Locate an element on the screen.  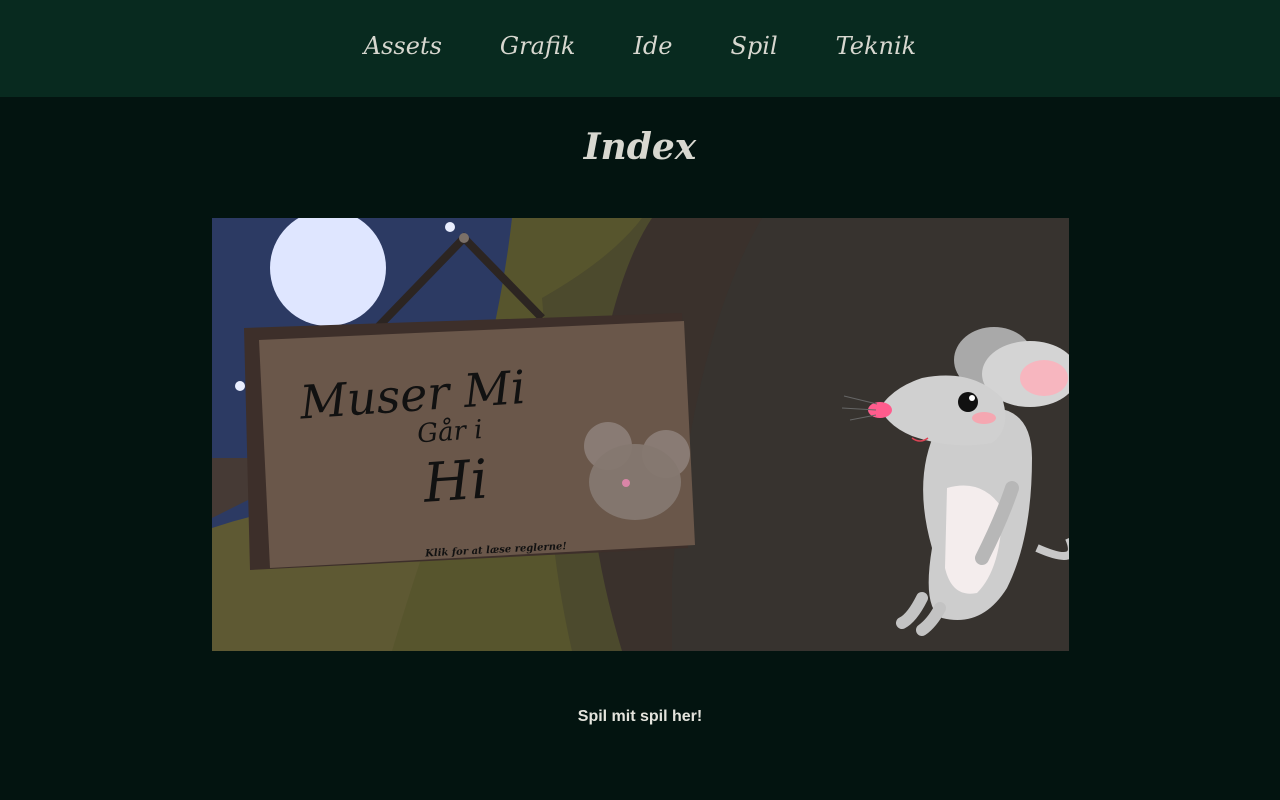
sign-nail is located at coordinates (463, 238).